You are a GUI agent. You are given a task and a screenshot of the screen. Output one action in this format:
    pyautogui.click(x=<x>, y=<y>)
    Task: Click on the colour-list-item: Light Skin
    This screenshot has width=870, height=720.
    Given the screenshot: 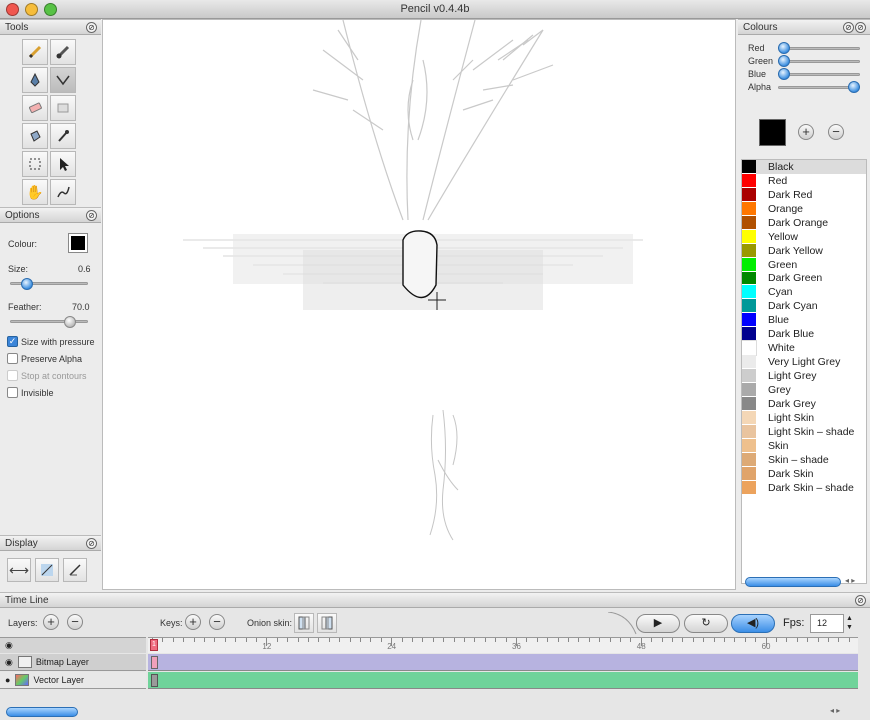 What is the action you would take?
    pyautogui.click(x=804, y=417)
    